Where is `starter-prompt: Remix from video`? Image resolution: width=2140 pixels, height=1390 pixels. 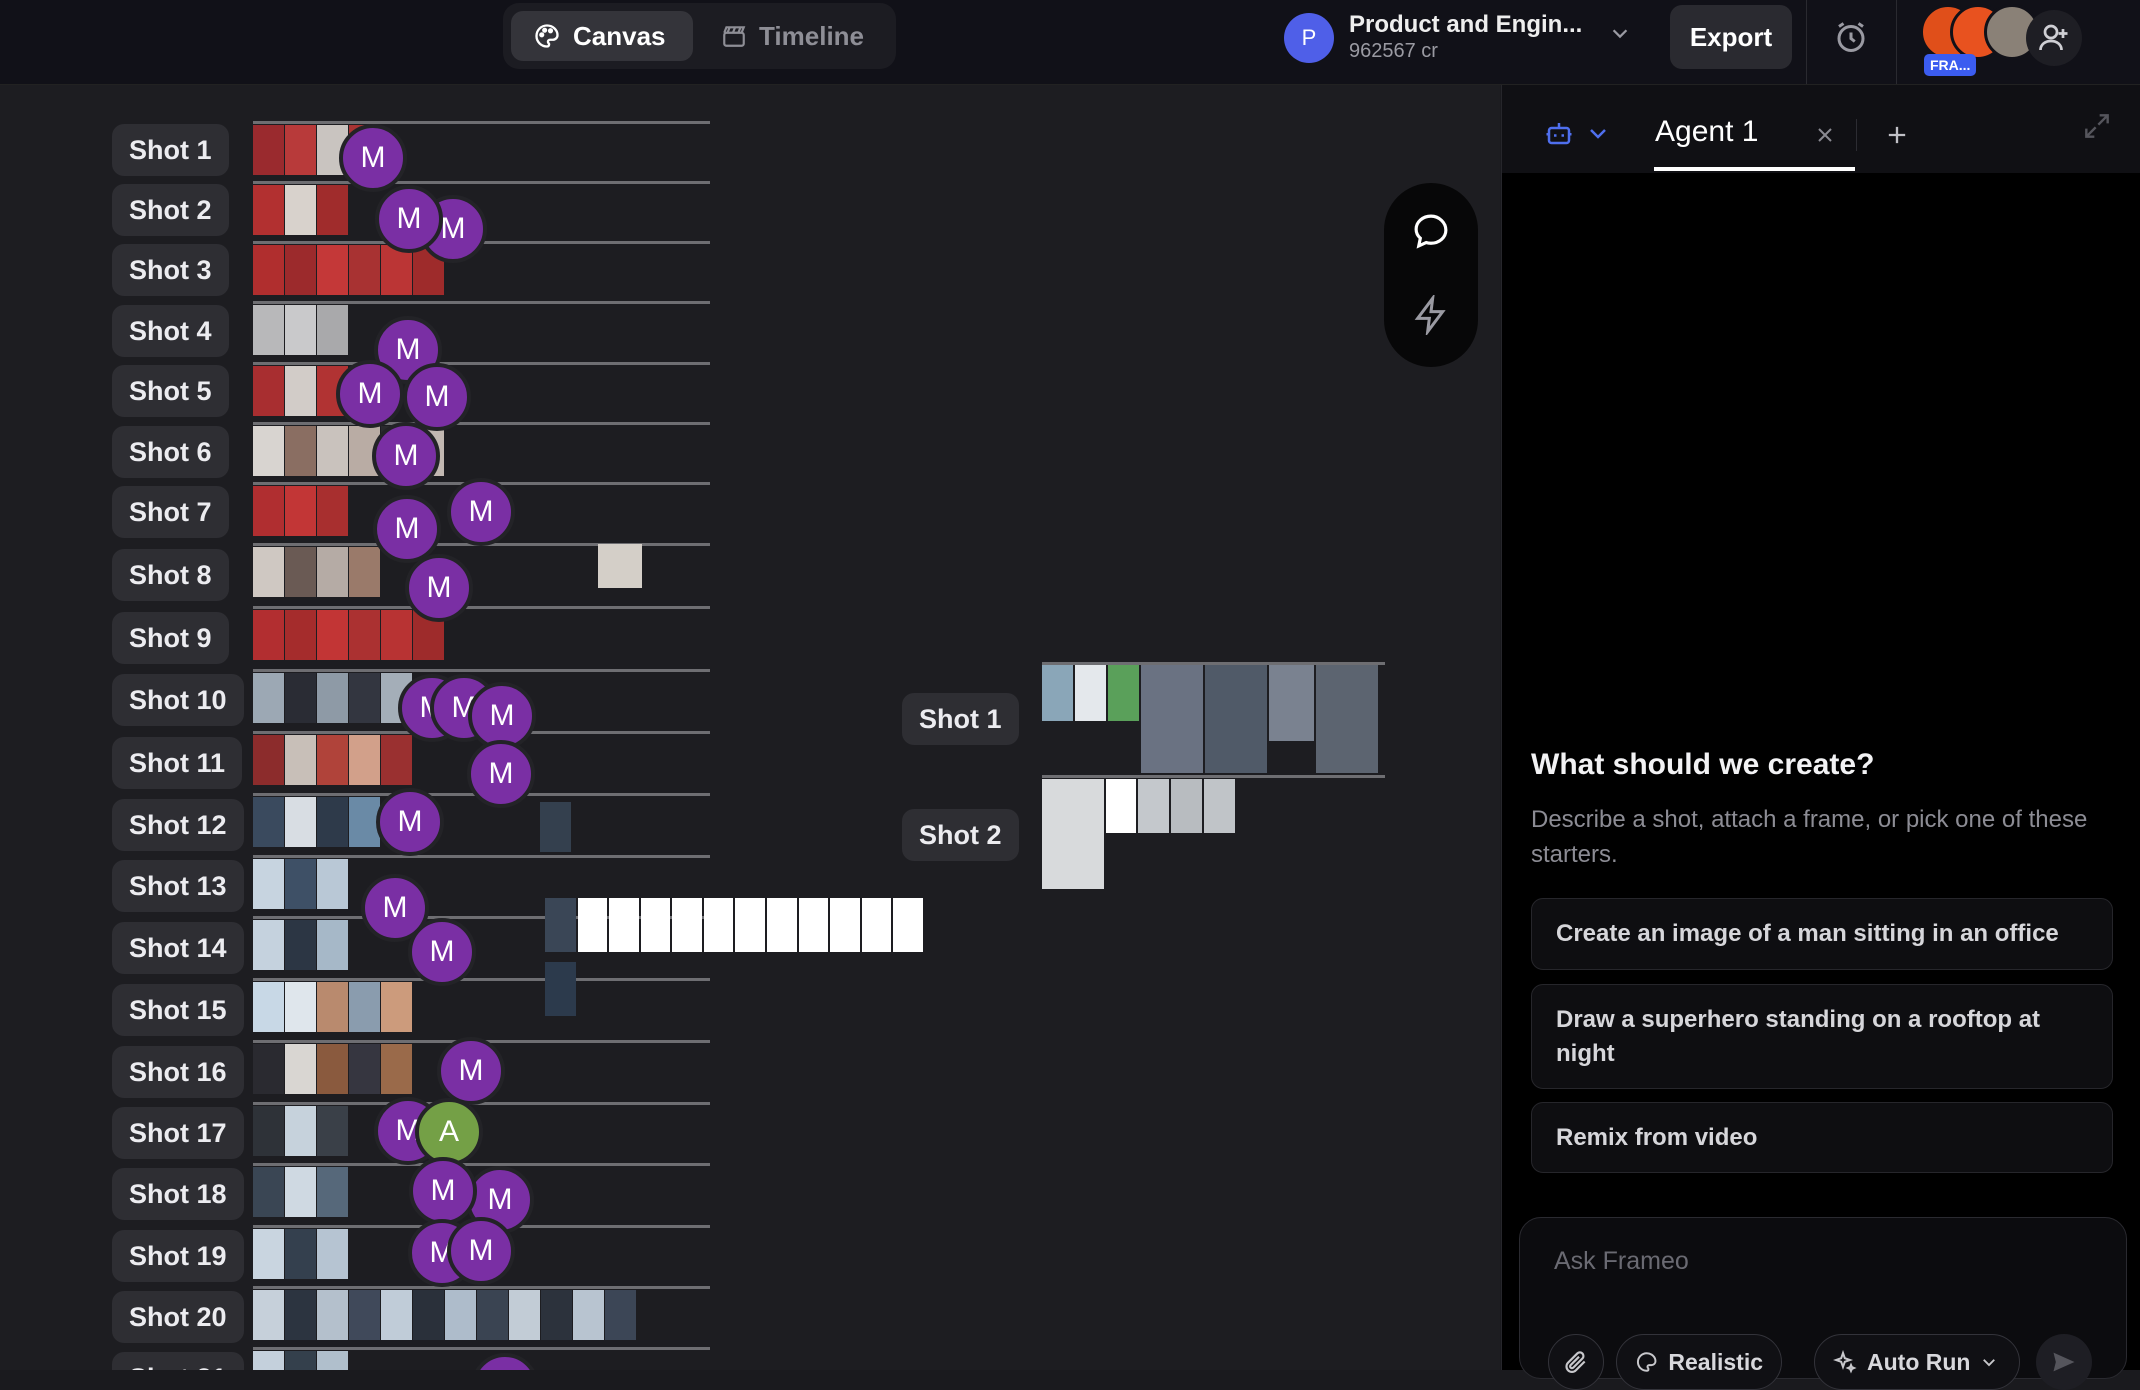
starter-prompt: Remix from video is located at coordinates (1822, 1137).